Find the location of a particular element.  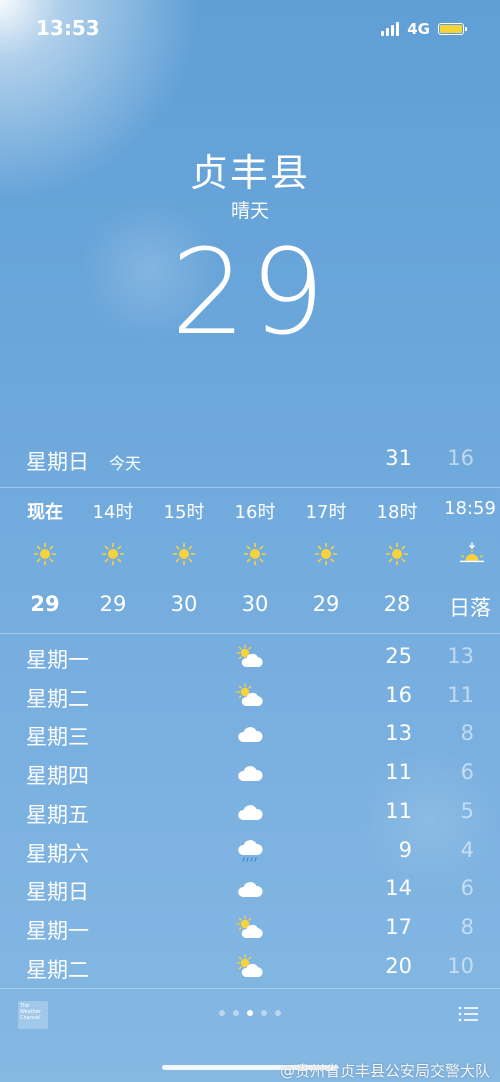

rain-cloud-icon is located at coordinates (250, 851).